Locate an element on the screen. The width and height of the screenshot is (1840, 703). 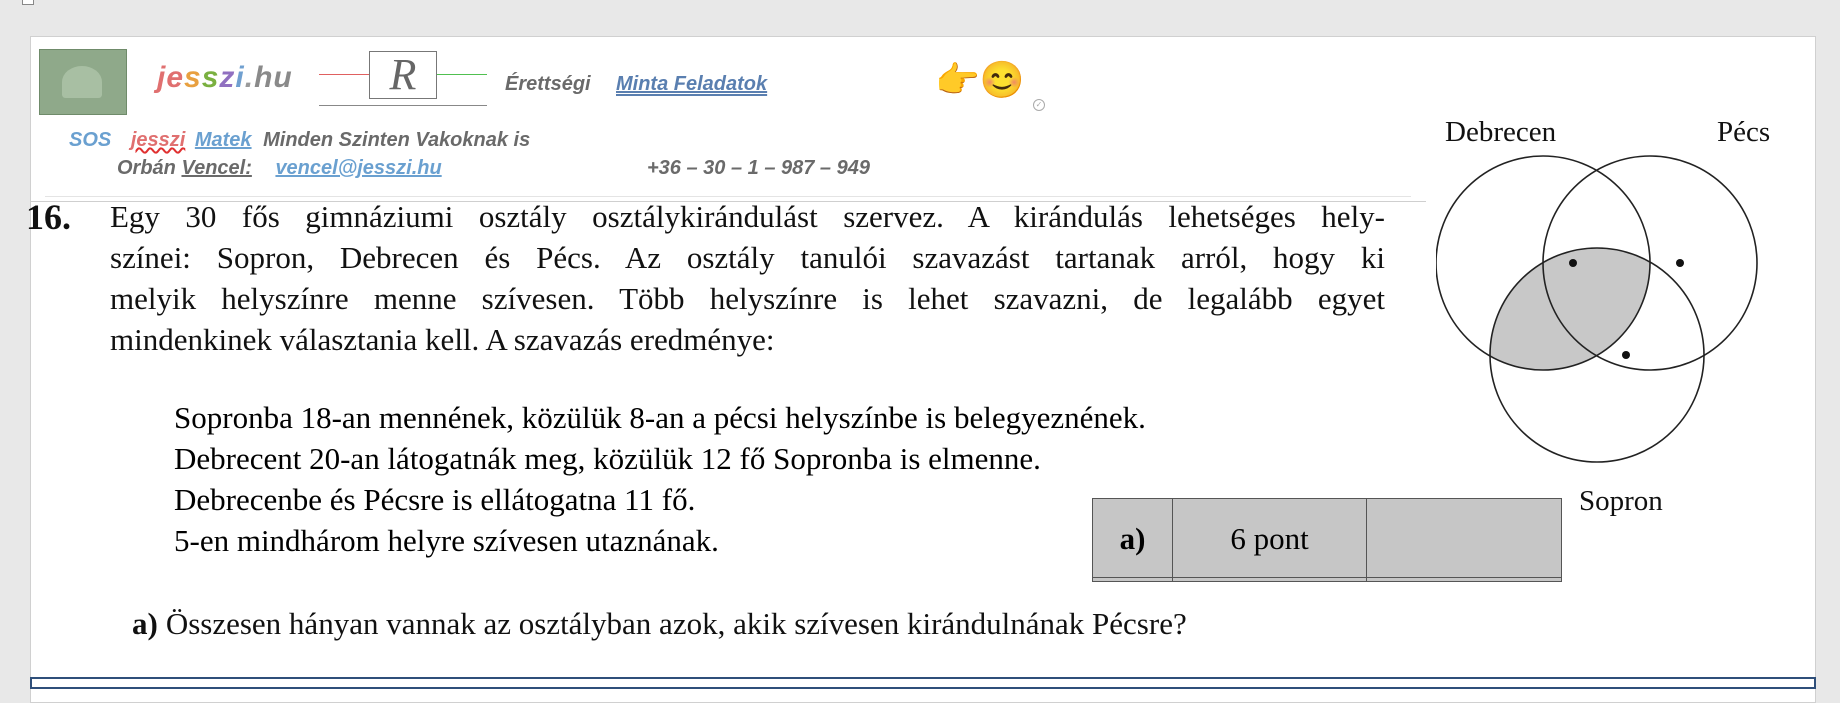
venn-label-pecs: Pécs is located at coordinates (1743, 132).